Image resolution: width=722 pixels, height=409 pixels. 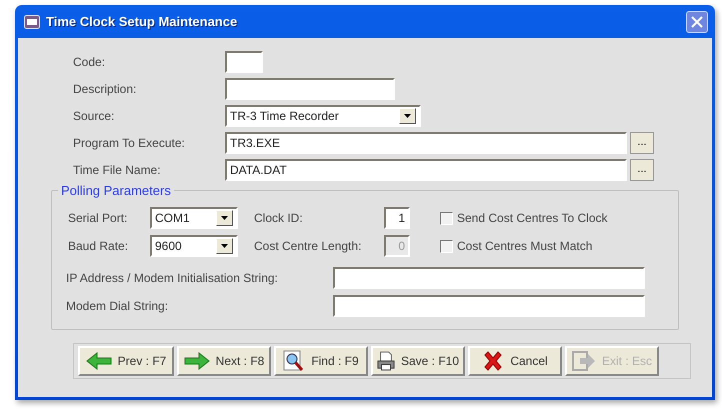 I want to click on toolbar-button: Prev : F7, so click(x=126, y=361).